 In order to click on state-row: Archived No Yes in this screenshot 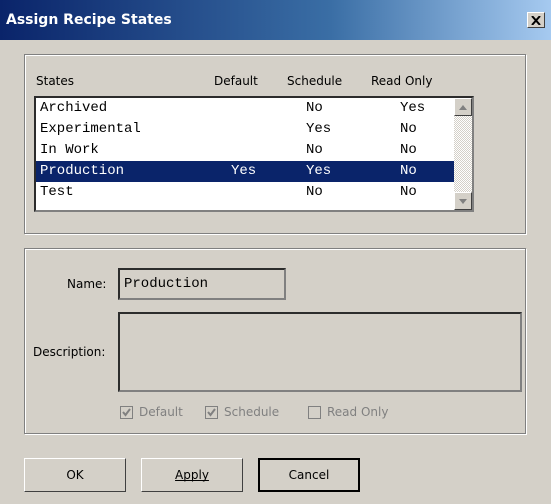, I will do `click(245, 108)`.